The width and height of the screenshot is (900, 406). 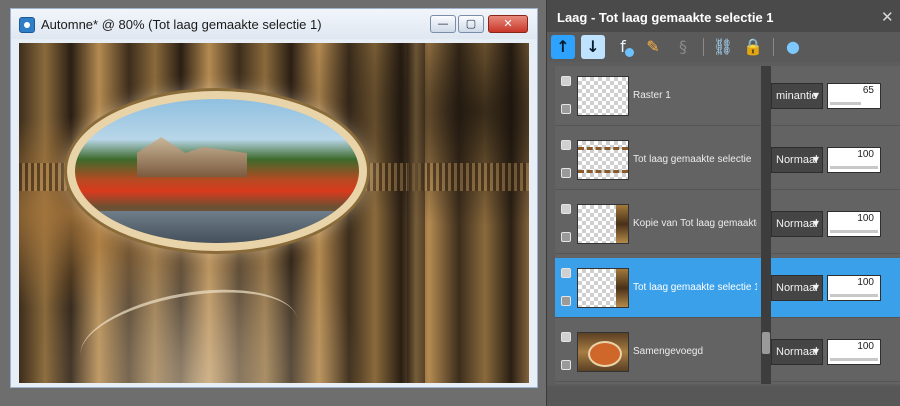 I want to click on link-layers-icon: ⛓, so click(x=723, y=47).